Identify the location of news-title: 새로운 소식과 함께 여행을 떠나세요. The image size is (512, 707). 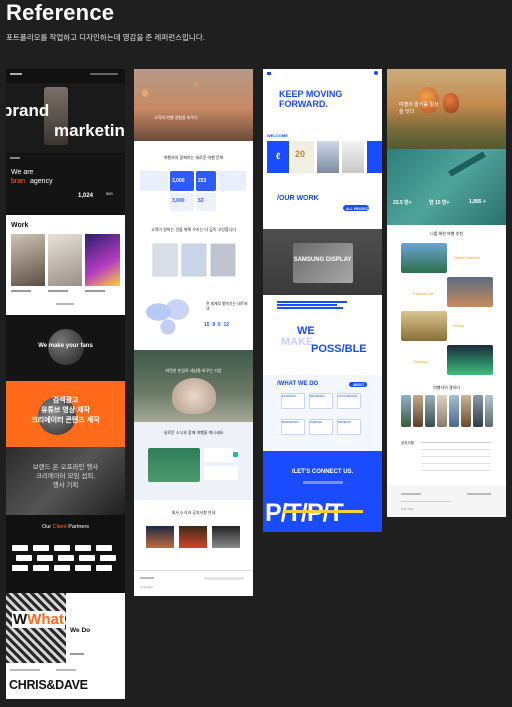
(193, 432).